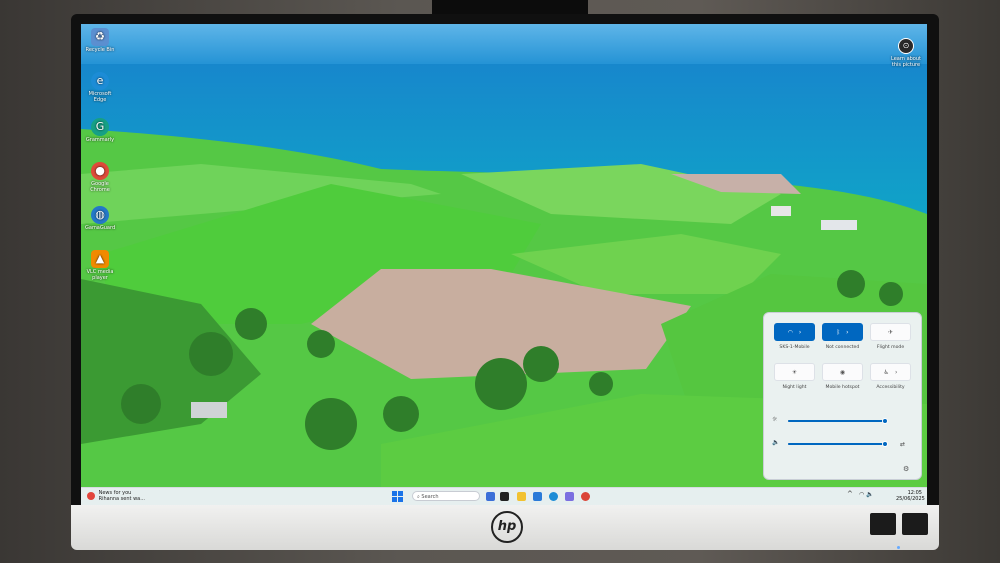 This screenshot has width=1000, height=563. I want to click on google-chrome-icon: ● Google Chrome, so click(100, 177).